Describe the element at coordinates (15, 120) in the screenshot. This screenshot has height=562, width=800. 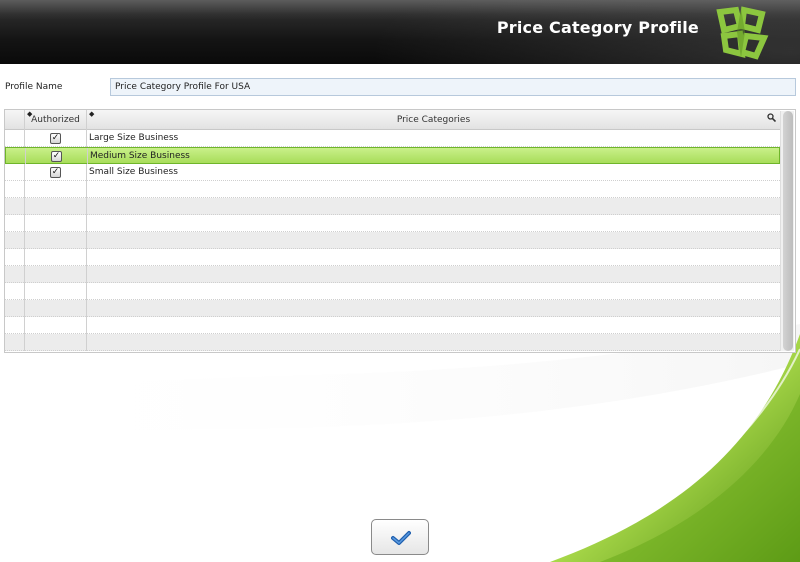
I see `row-selector-header` at that location.